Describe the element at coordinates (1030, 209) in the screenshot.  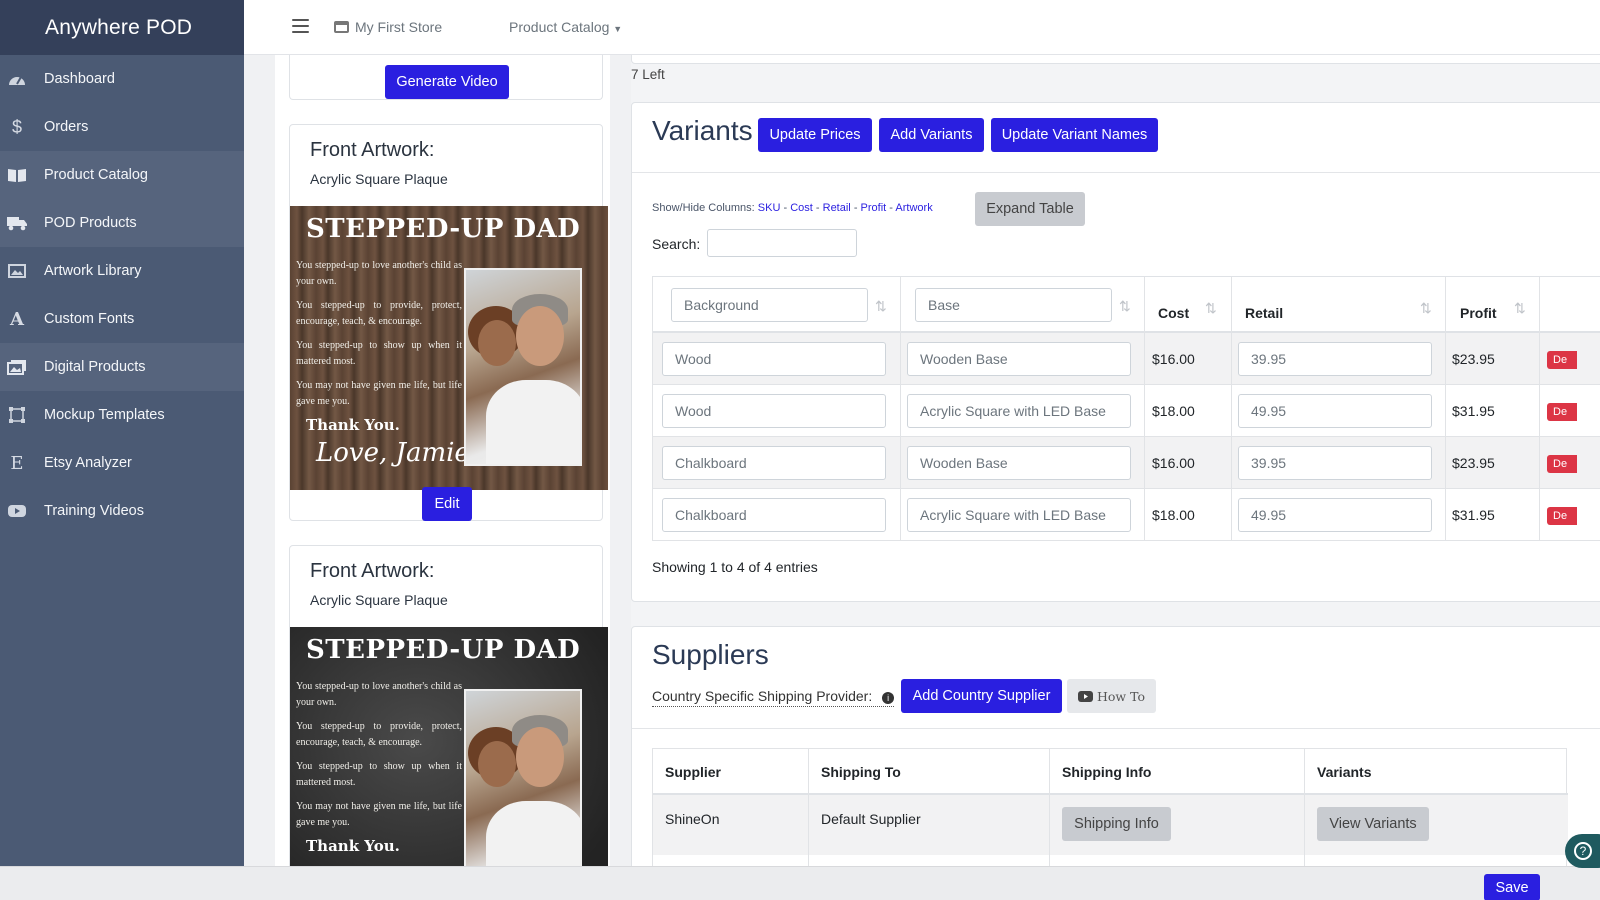
I see `expand-table-button: Expand Table` at that location.